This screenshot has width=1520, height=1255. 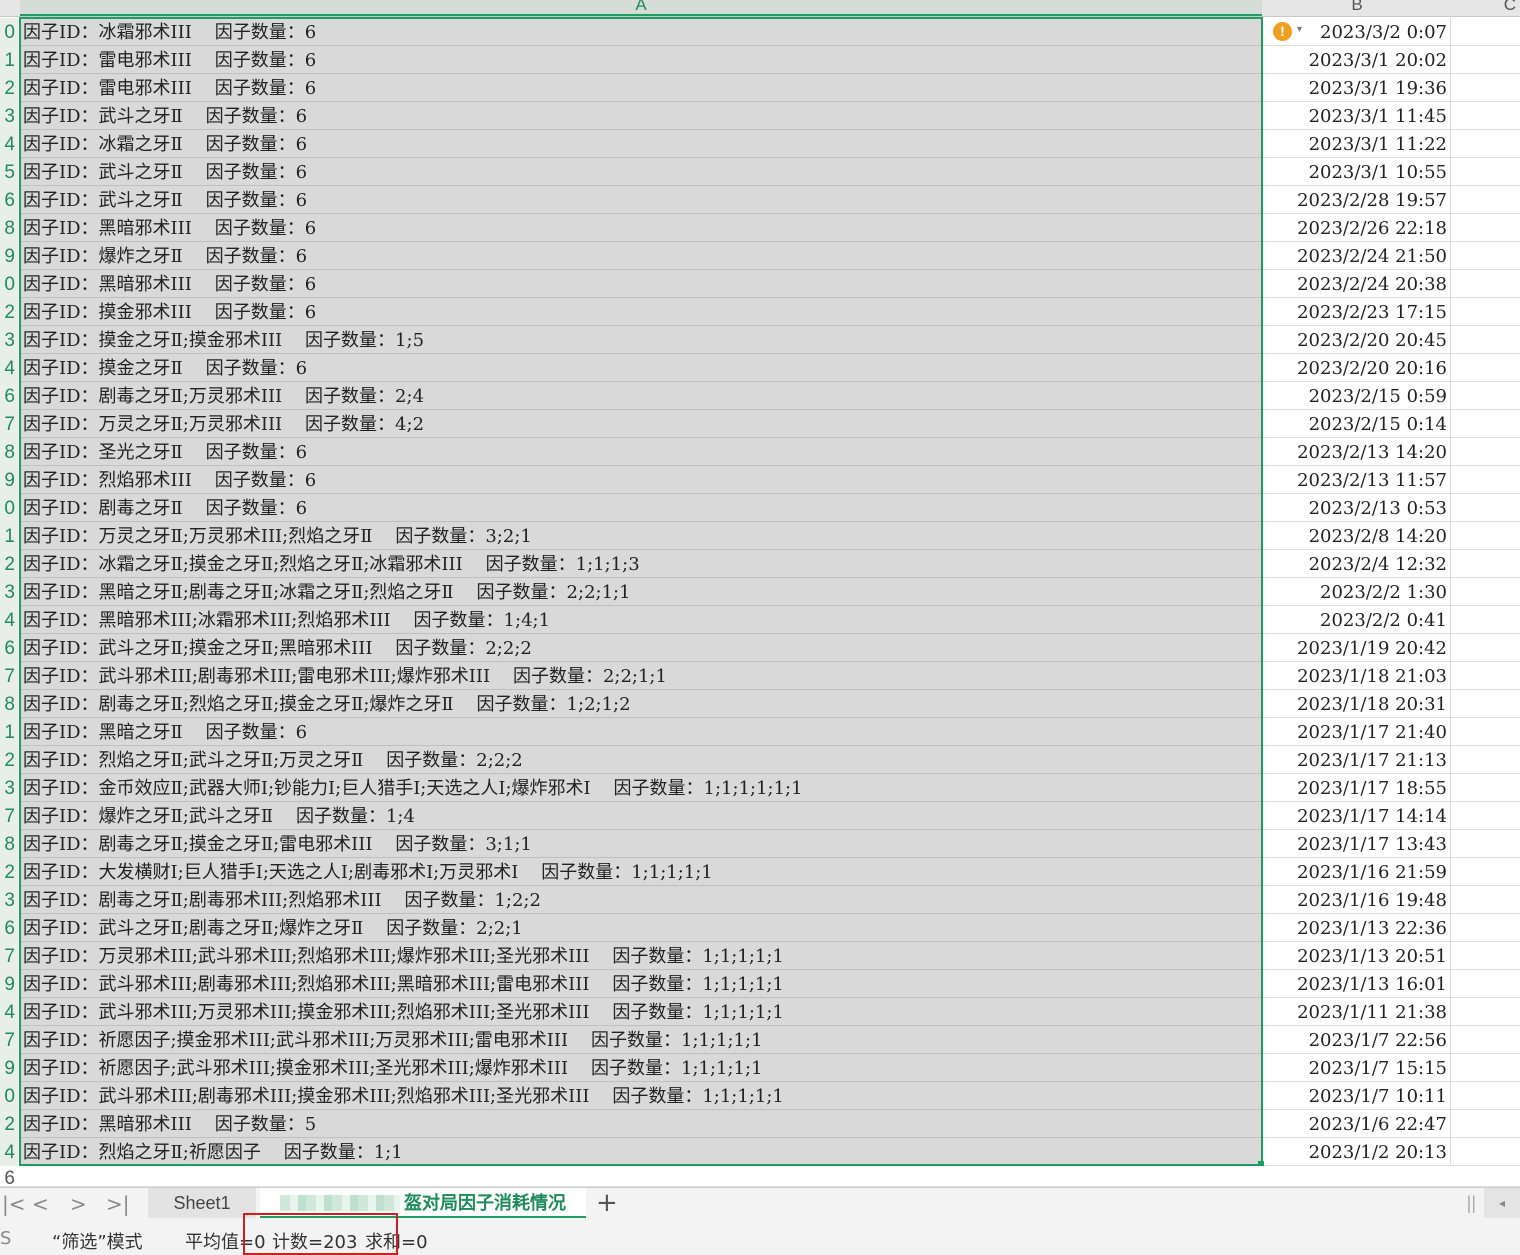 What do you see at coordinates (641, 340) in the screenshot?
I see `cell-a: 因子ID：摸金之牙Ⅱ;摸金邪术III 因子数量：1;5` at bounding box center [641, 340].